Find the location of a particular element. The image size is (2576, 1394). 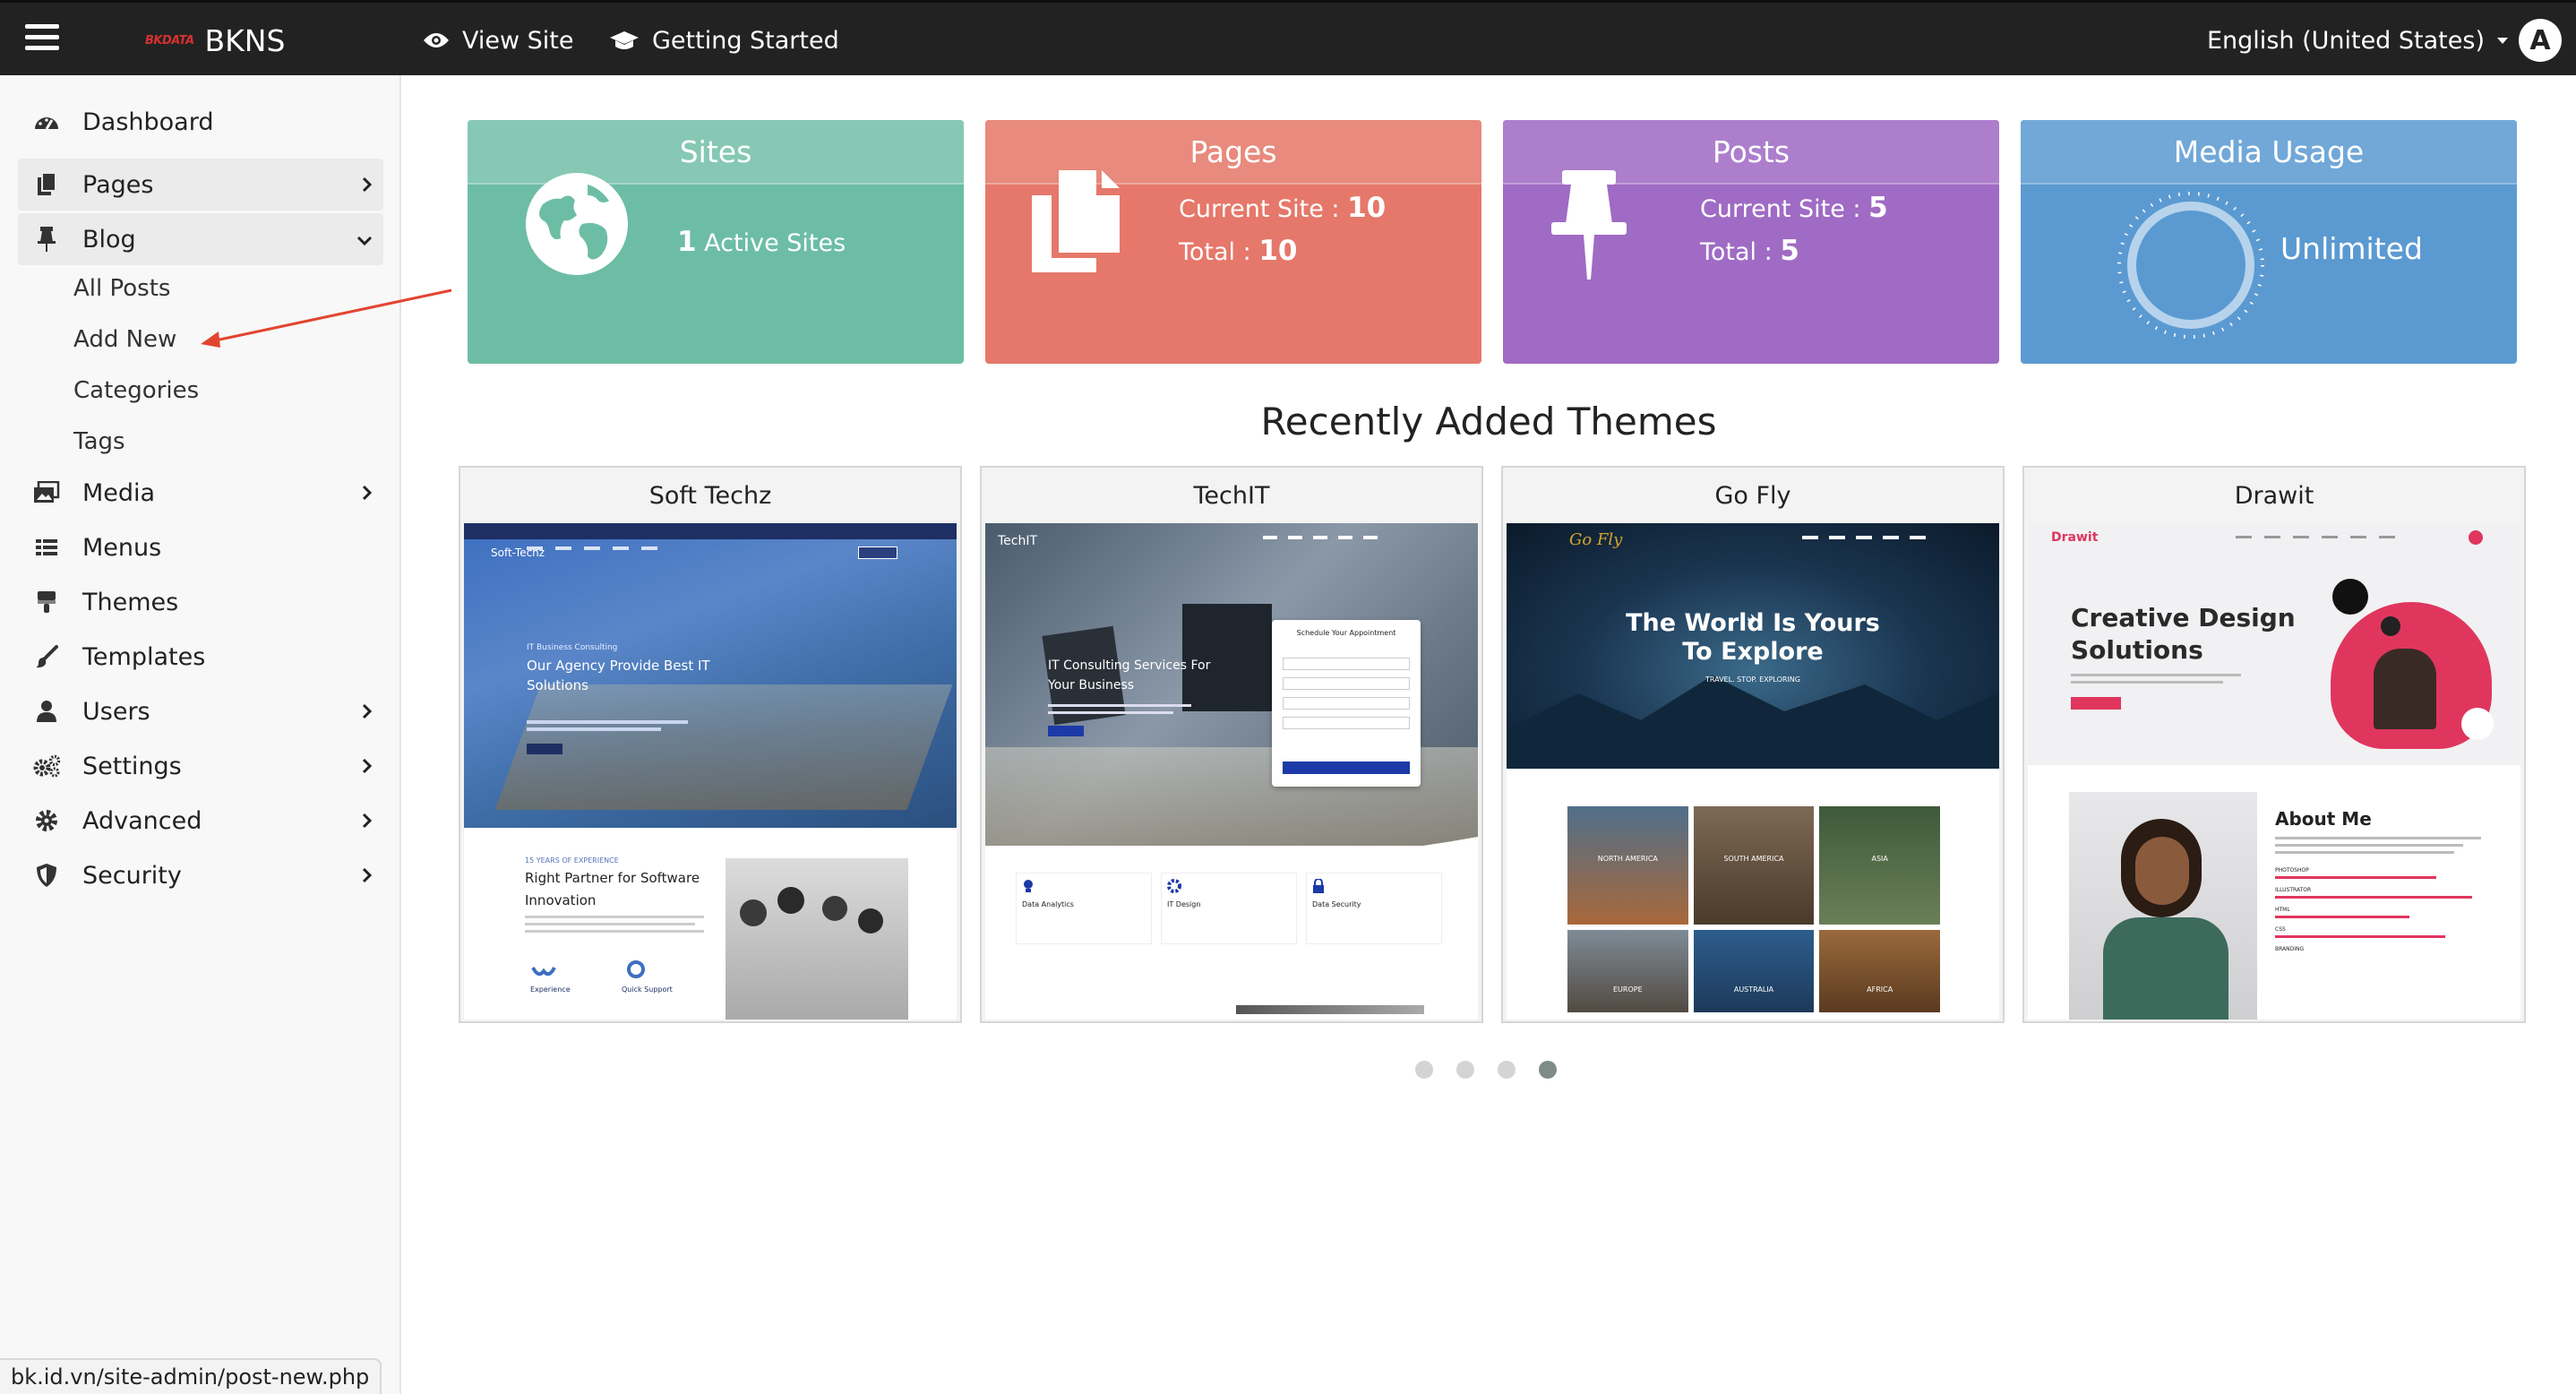

theme-hero-text: Creative Design Solutions is located at coordinates (2183, 634).